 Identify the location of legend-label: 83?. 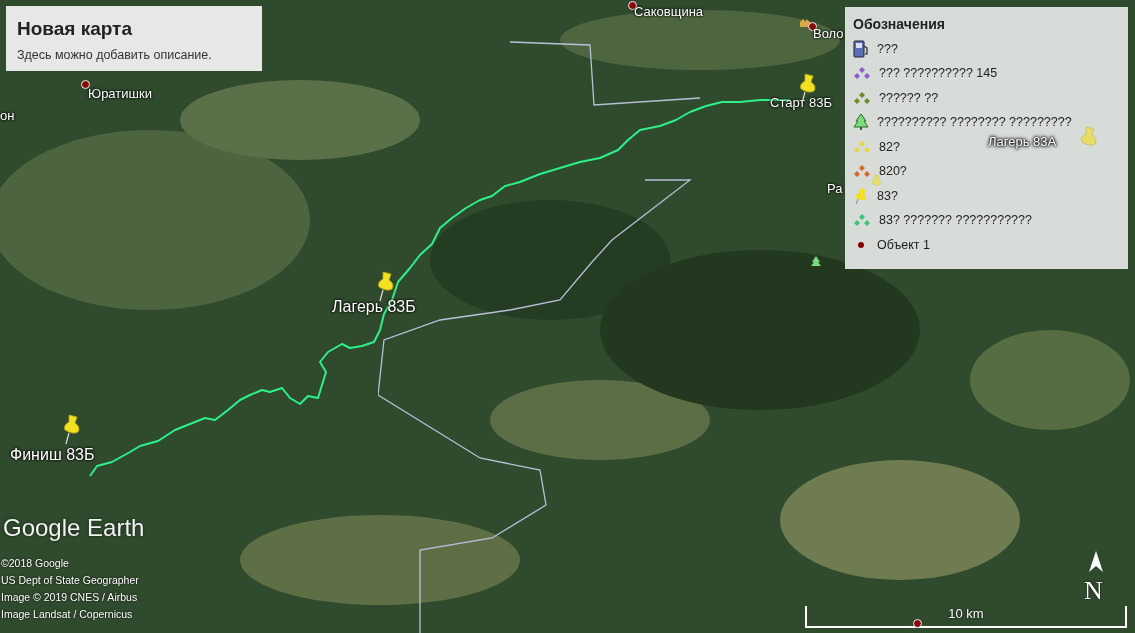
(887, 195).